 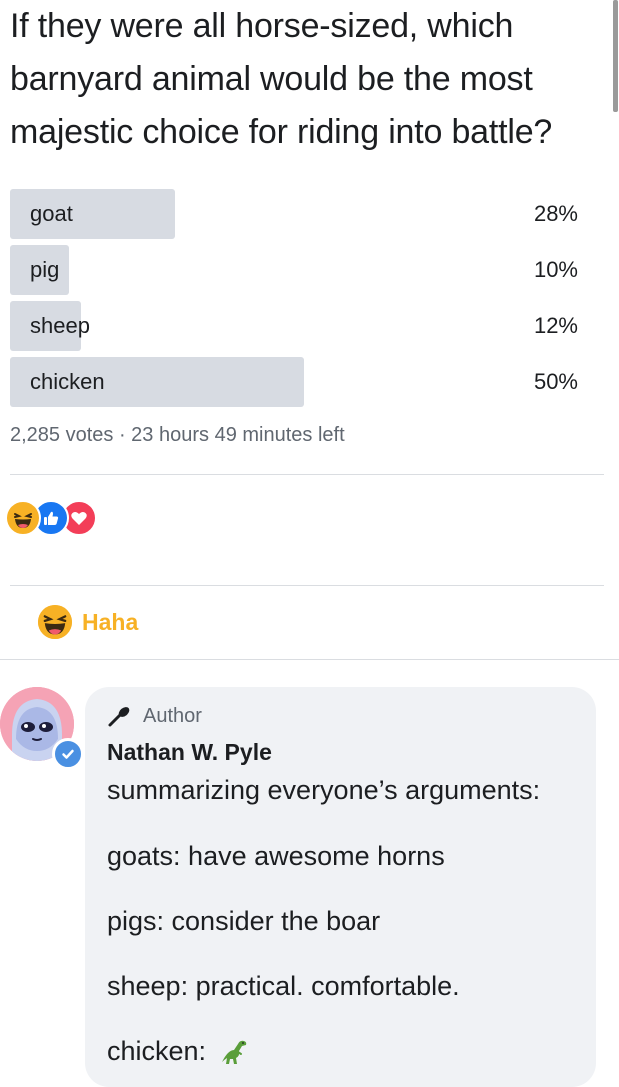 What do you see at coordinates (244, 921) in the screenshot?
I see `comment-text-line: pigs: consider the boar` at bounding box center [244, 921].